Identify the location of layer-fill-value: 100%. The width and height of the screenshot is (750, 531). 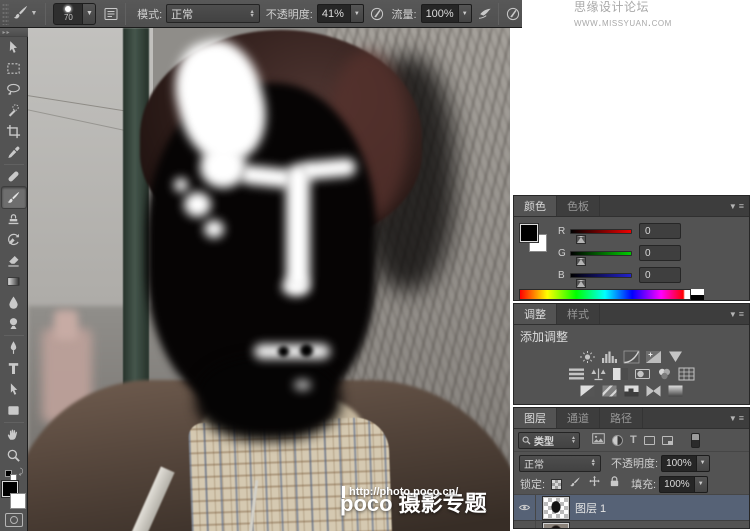
(677, 484).